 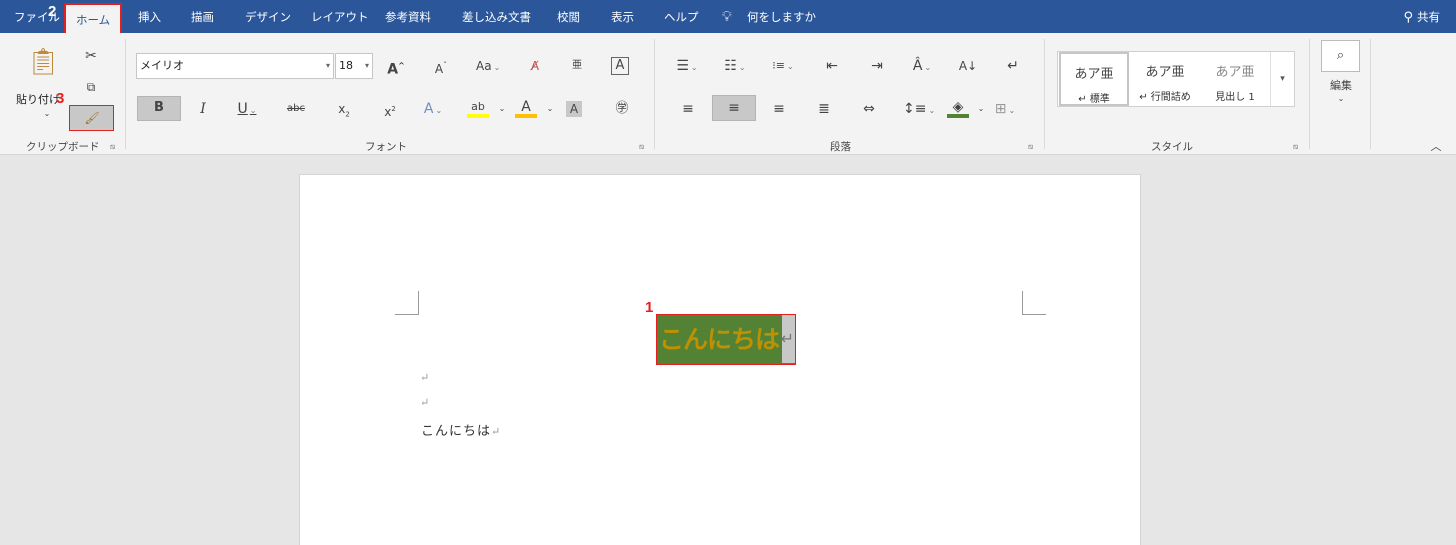 I want to click on paragraph-launcher-icon: ⧅, so click(x=1030, y=147).